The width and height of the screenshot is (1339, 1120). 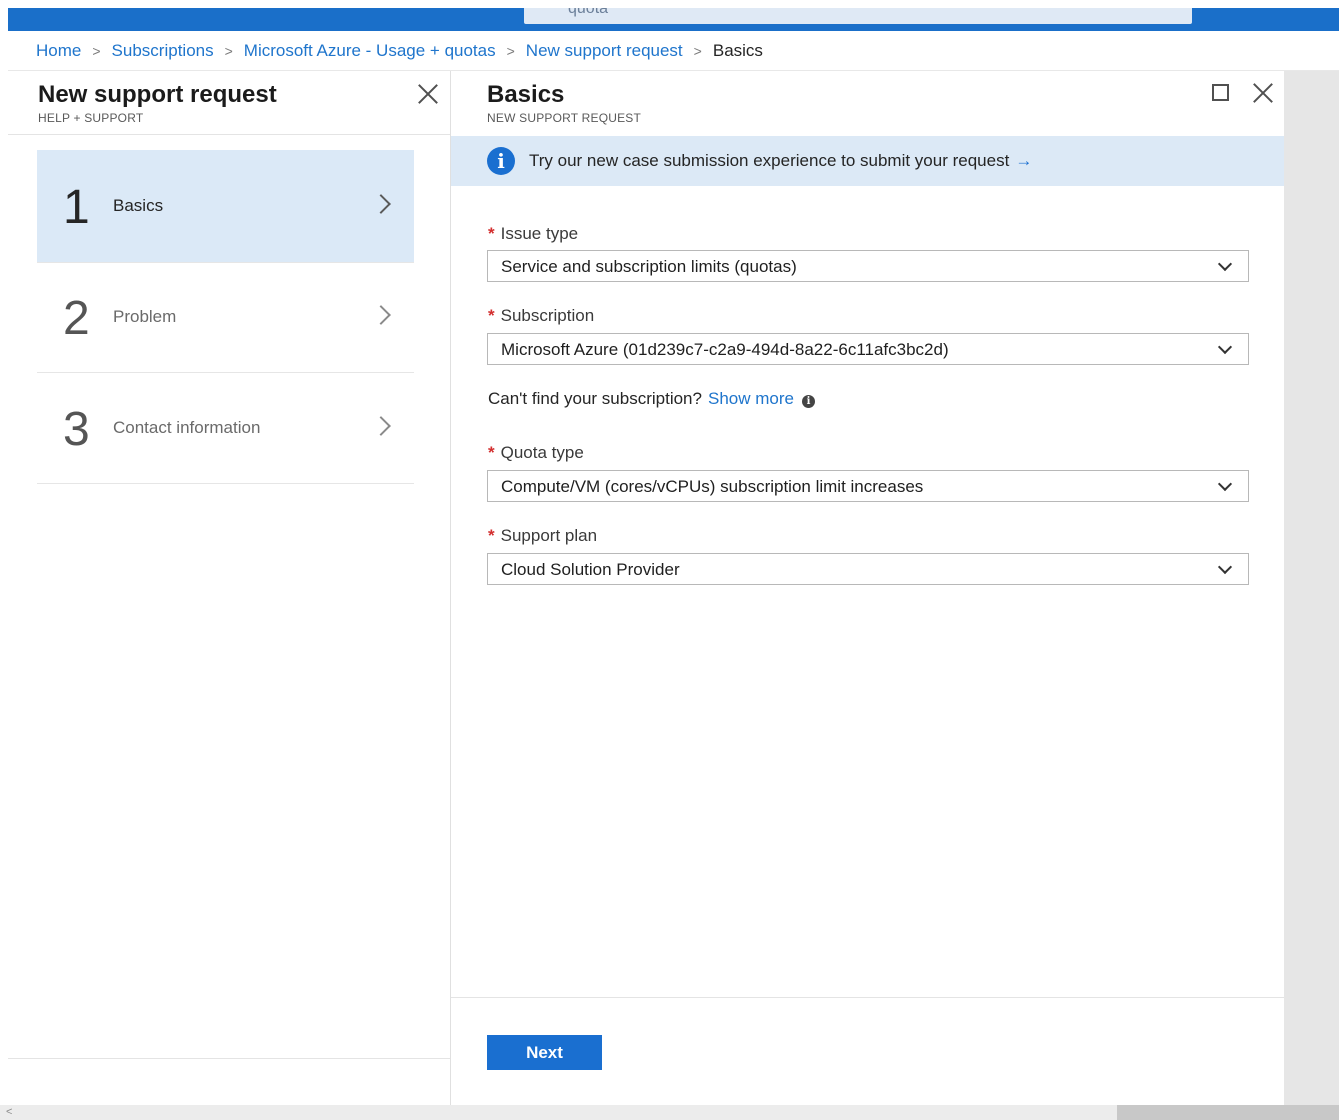 What do you see at coordinates (564, 118) in the screenshot?
I see `blade-subtitle: NEW SUPPORT REQUEST` at bounding box center [564, 118].